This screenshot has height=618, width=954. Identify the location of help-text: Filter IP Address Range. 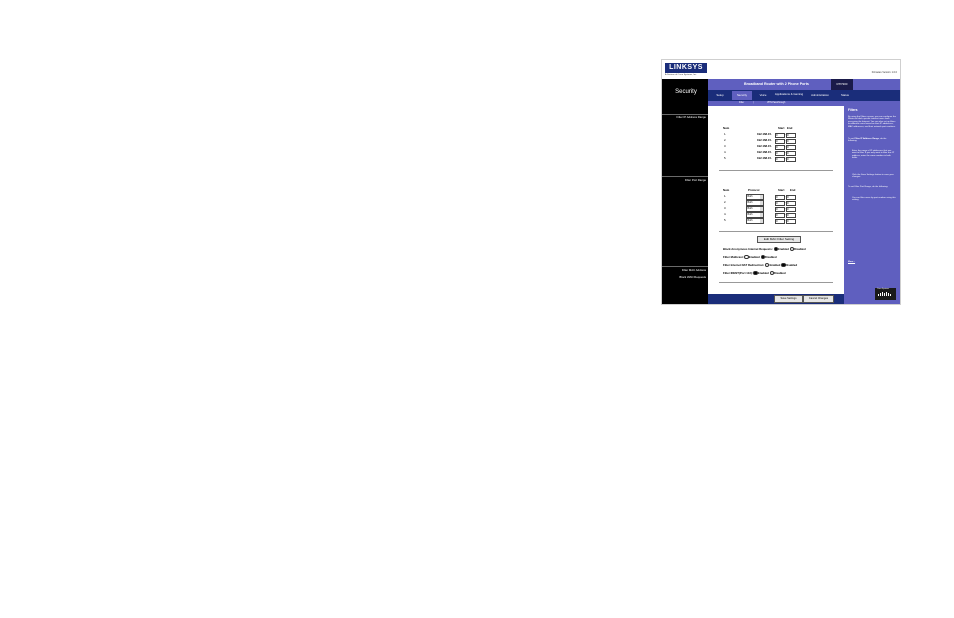
(867, 139).